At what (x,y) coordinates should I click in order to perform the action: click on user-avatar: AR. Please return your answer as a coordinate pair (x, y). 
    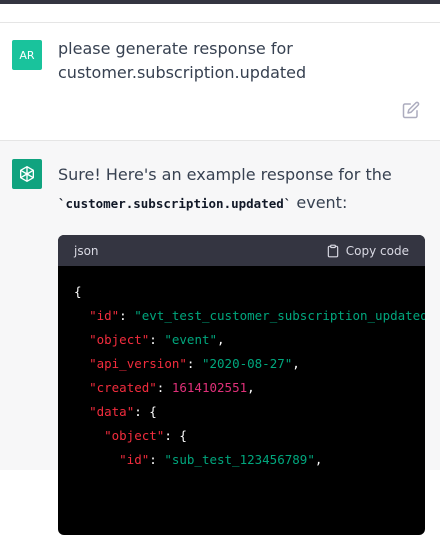
    Looking at the image, I should click on (27, 55).